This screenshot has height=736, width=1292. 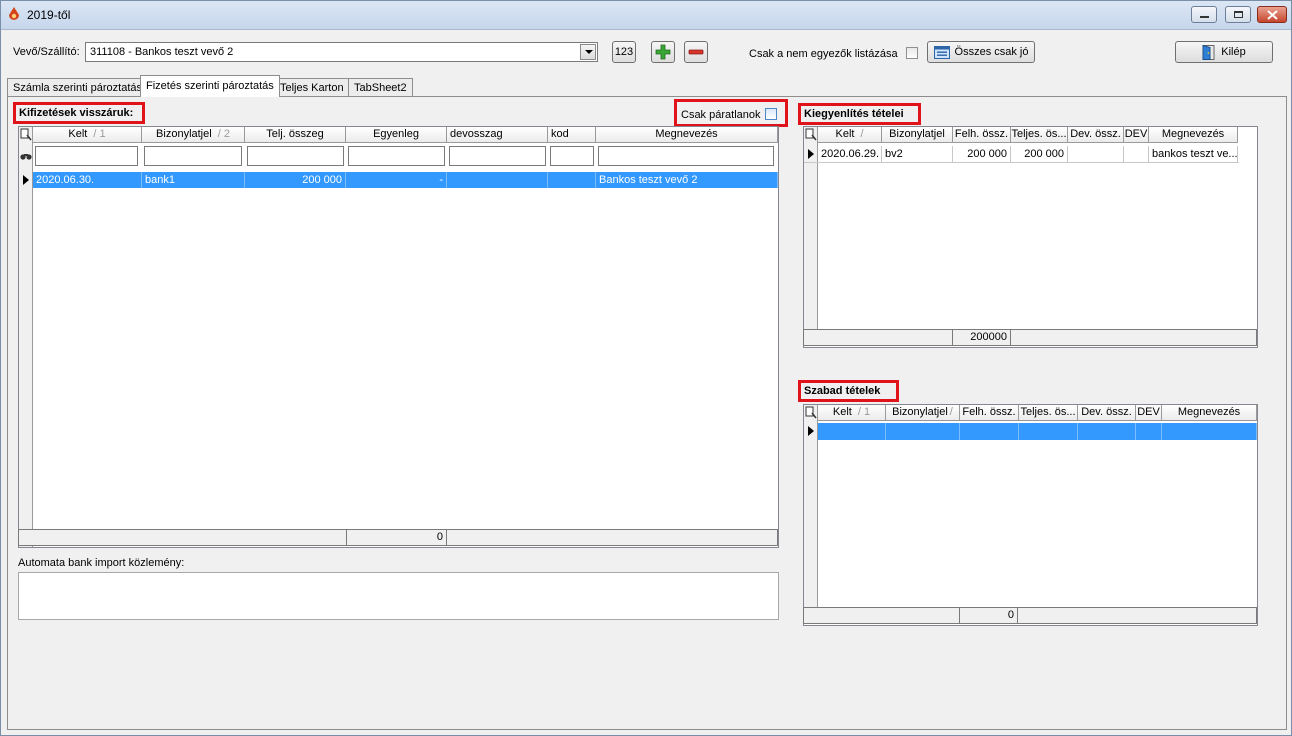 What do you see at coordinates (588, 52) in the screenshot?
I see `dropdown-button` at bounding box center [588, 52].